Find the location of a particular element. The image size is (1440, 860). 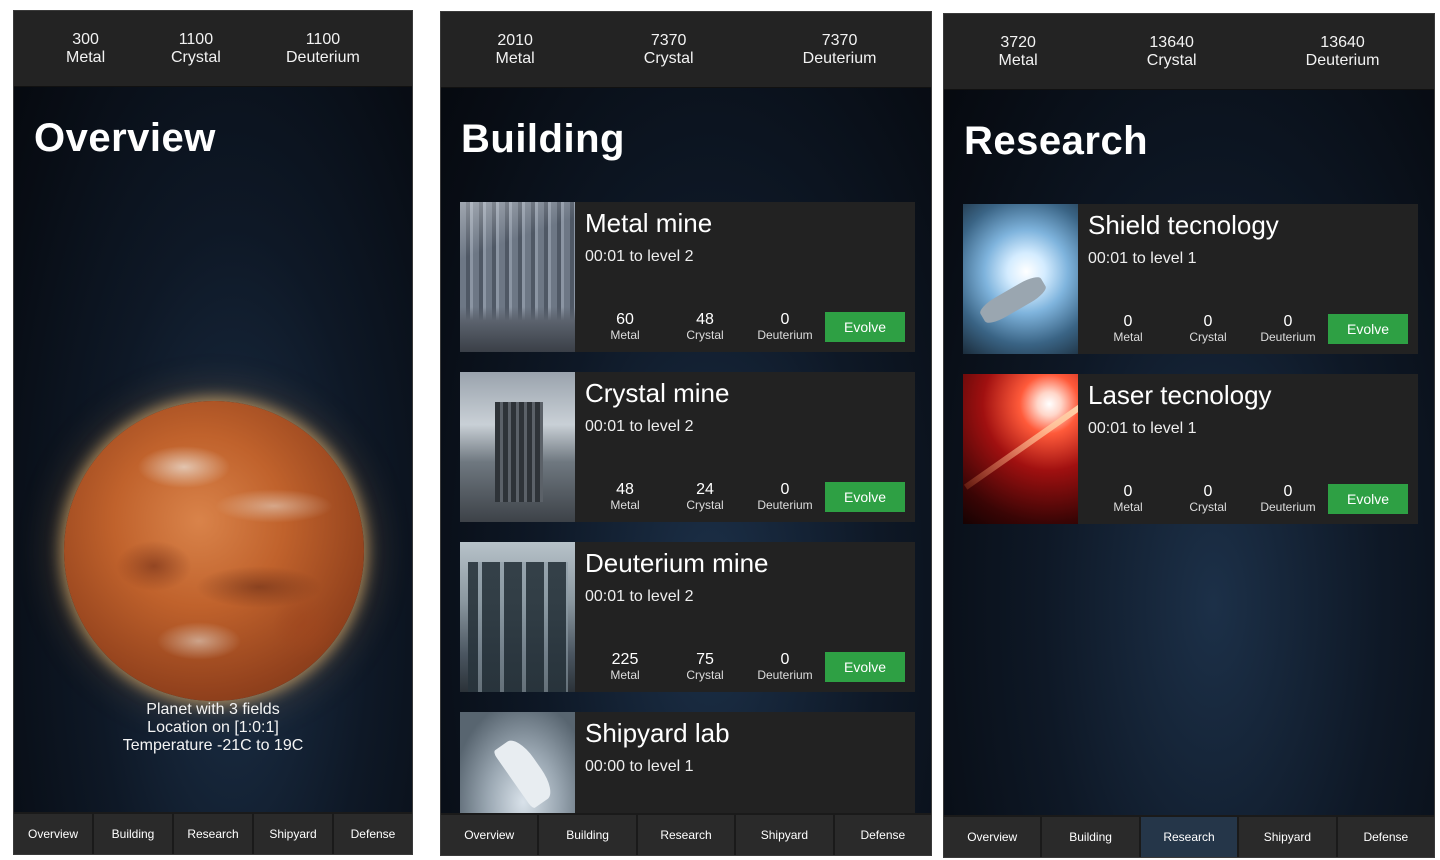

crystal-resource: 7370 Crystal is located at coordinates (669, 50).